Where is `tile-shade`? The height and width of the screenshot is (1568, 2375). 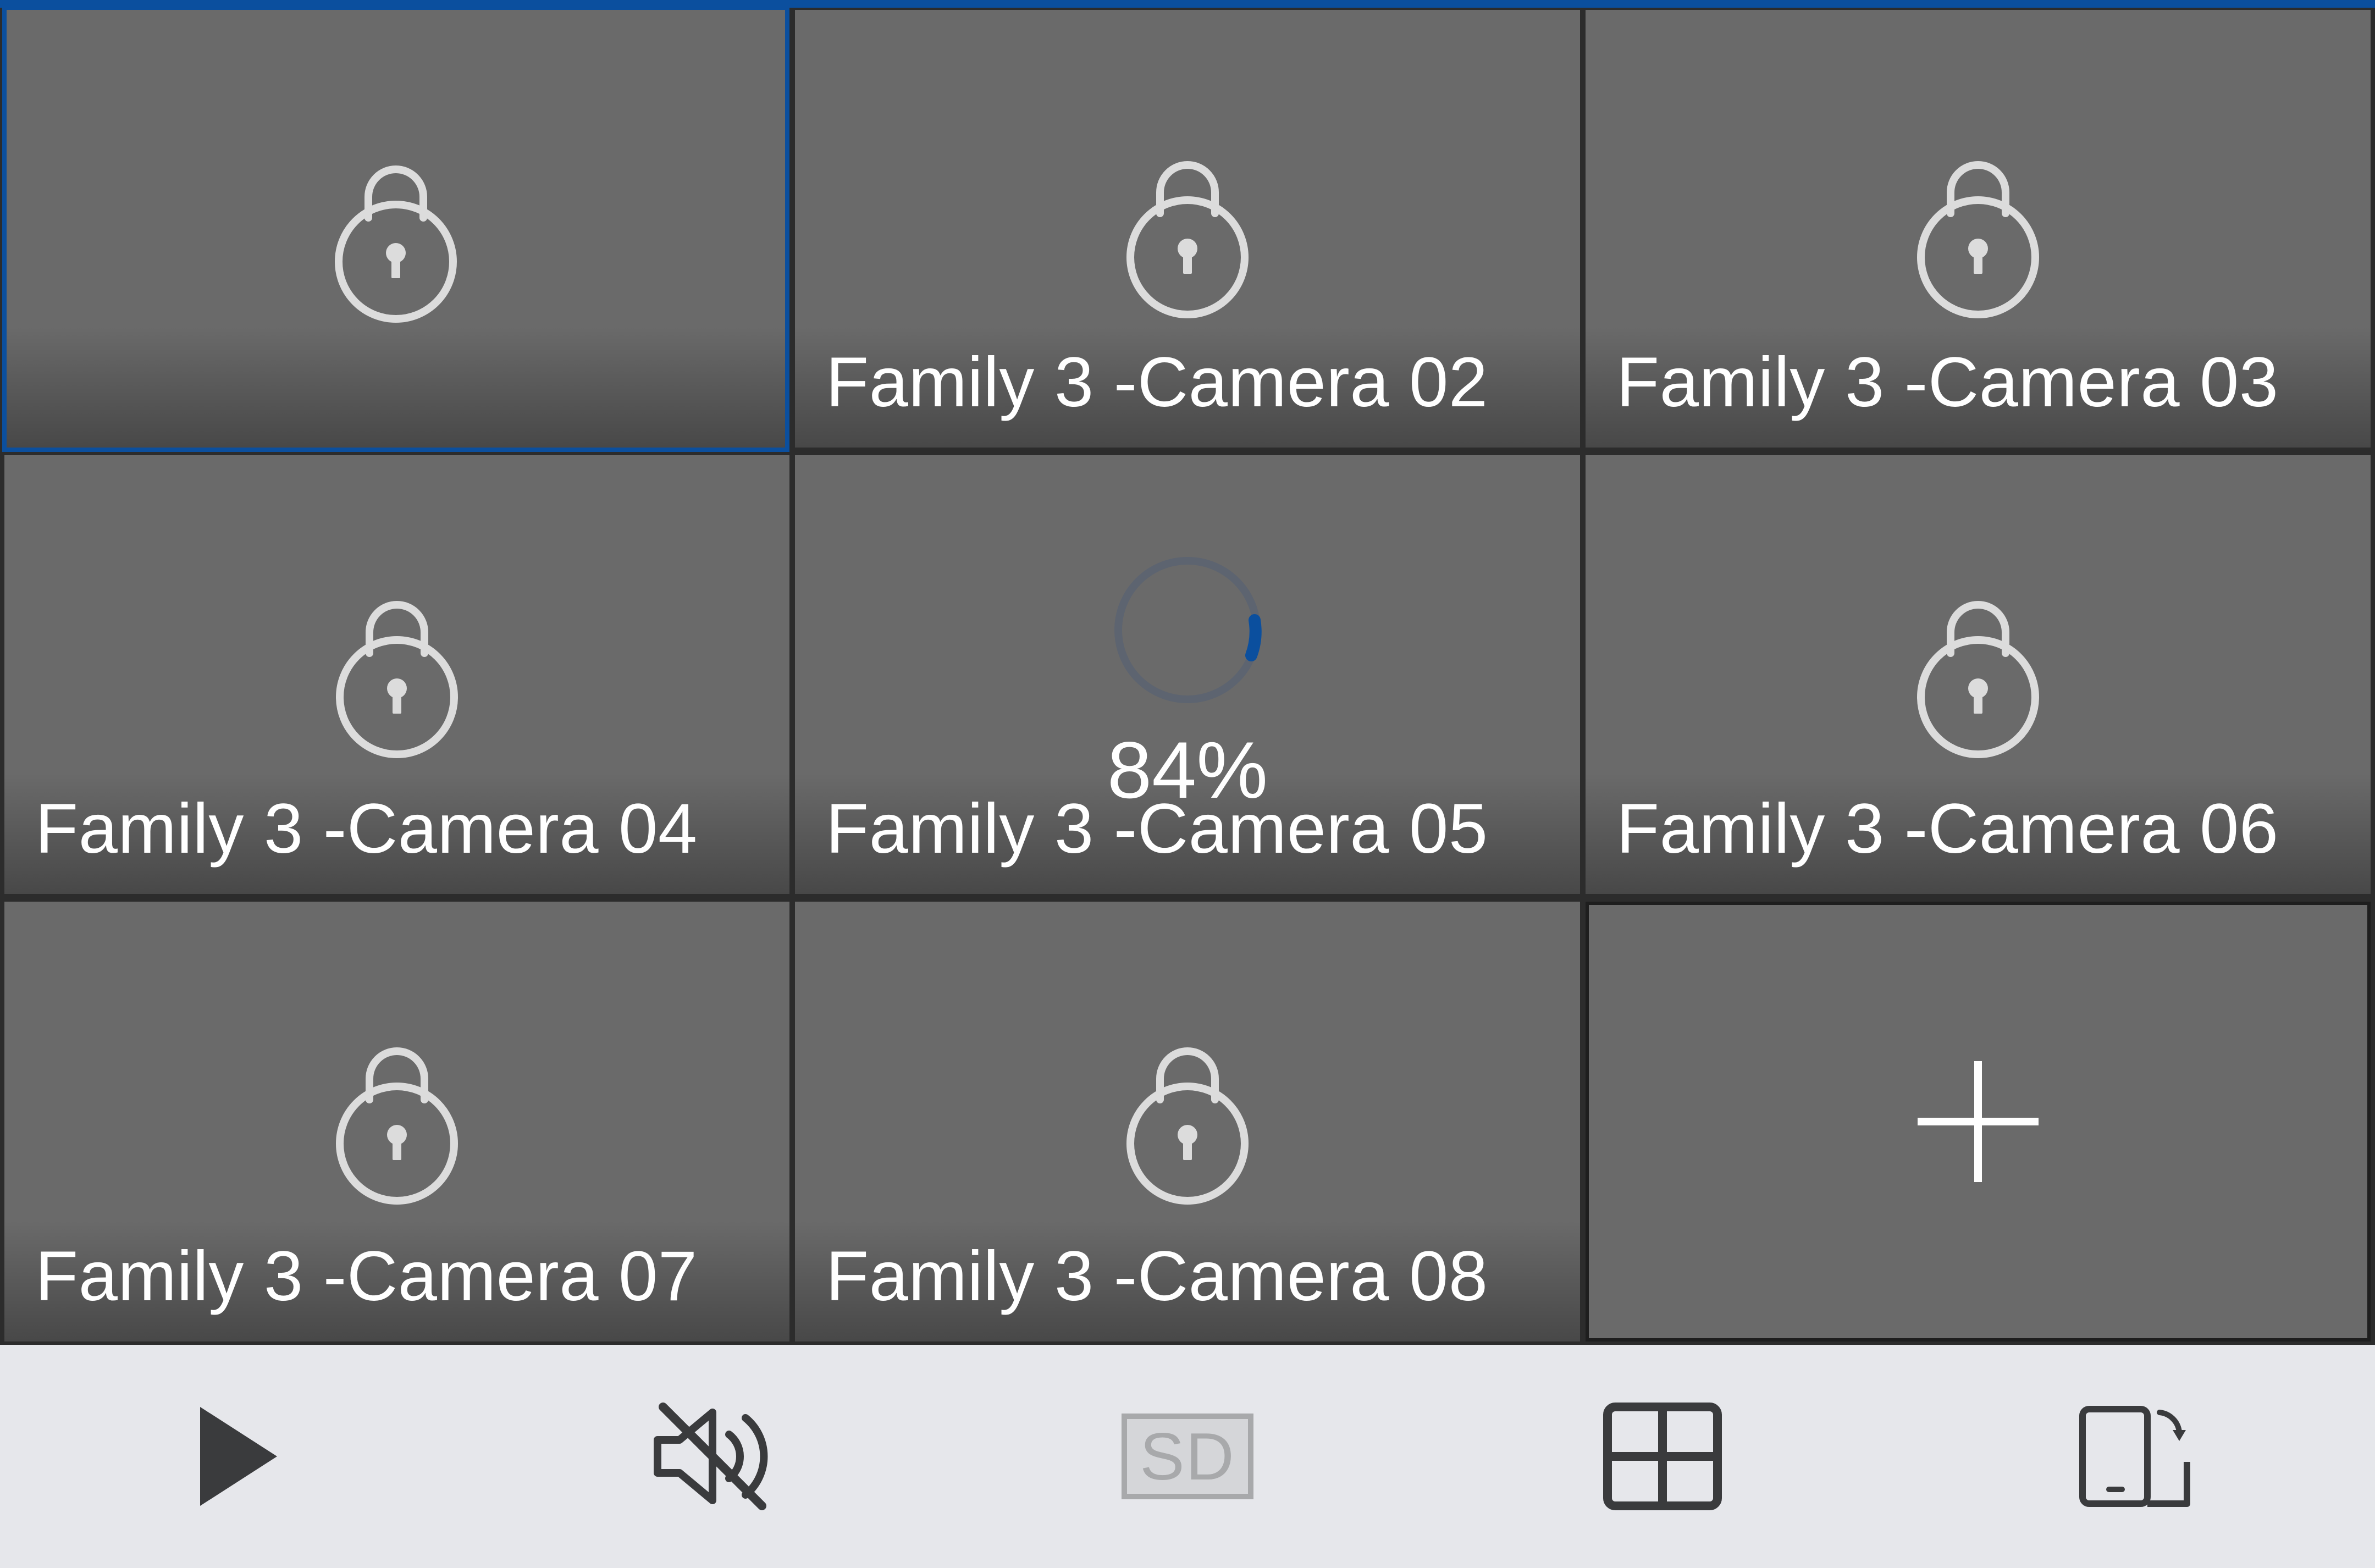 tile-shade is located at coordinates (396, 387).